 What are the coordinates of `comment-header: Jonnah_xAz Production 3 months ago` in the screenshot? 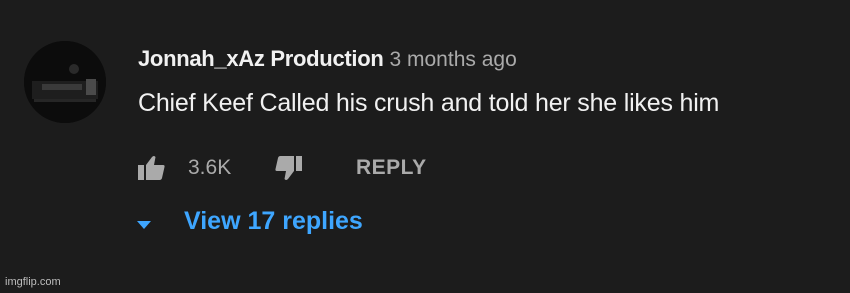 It's located at (327, 59).